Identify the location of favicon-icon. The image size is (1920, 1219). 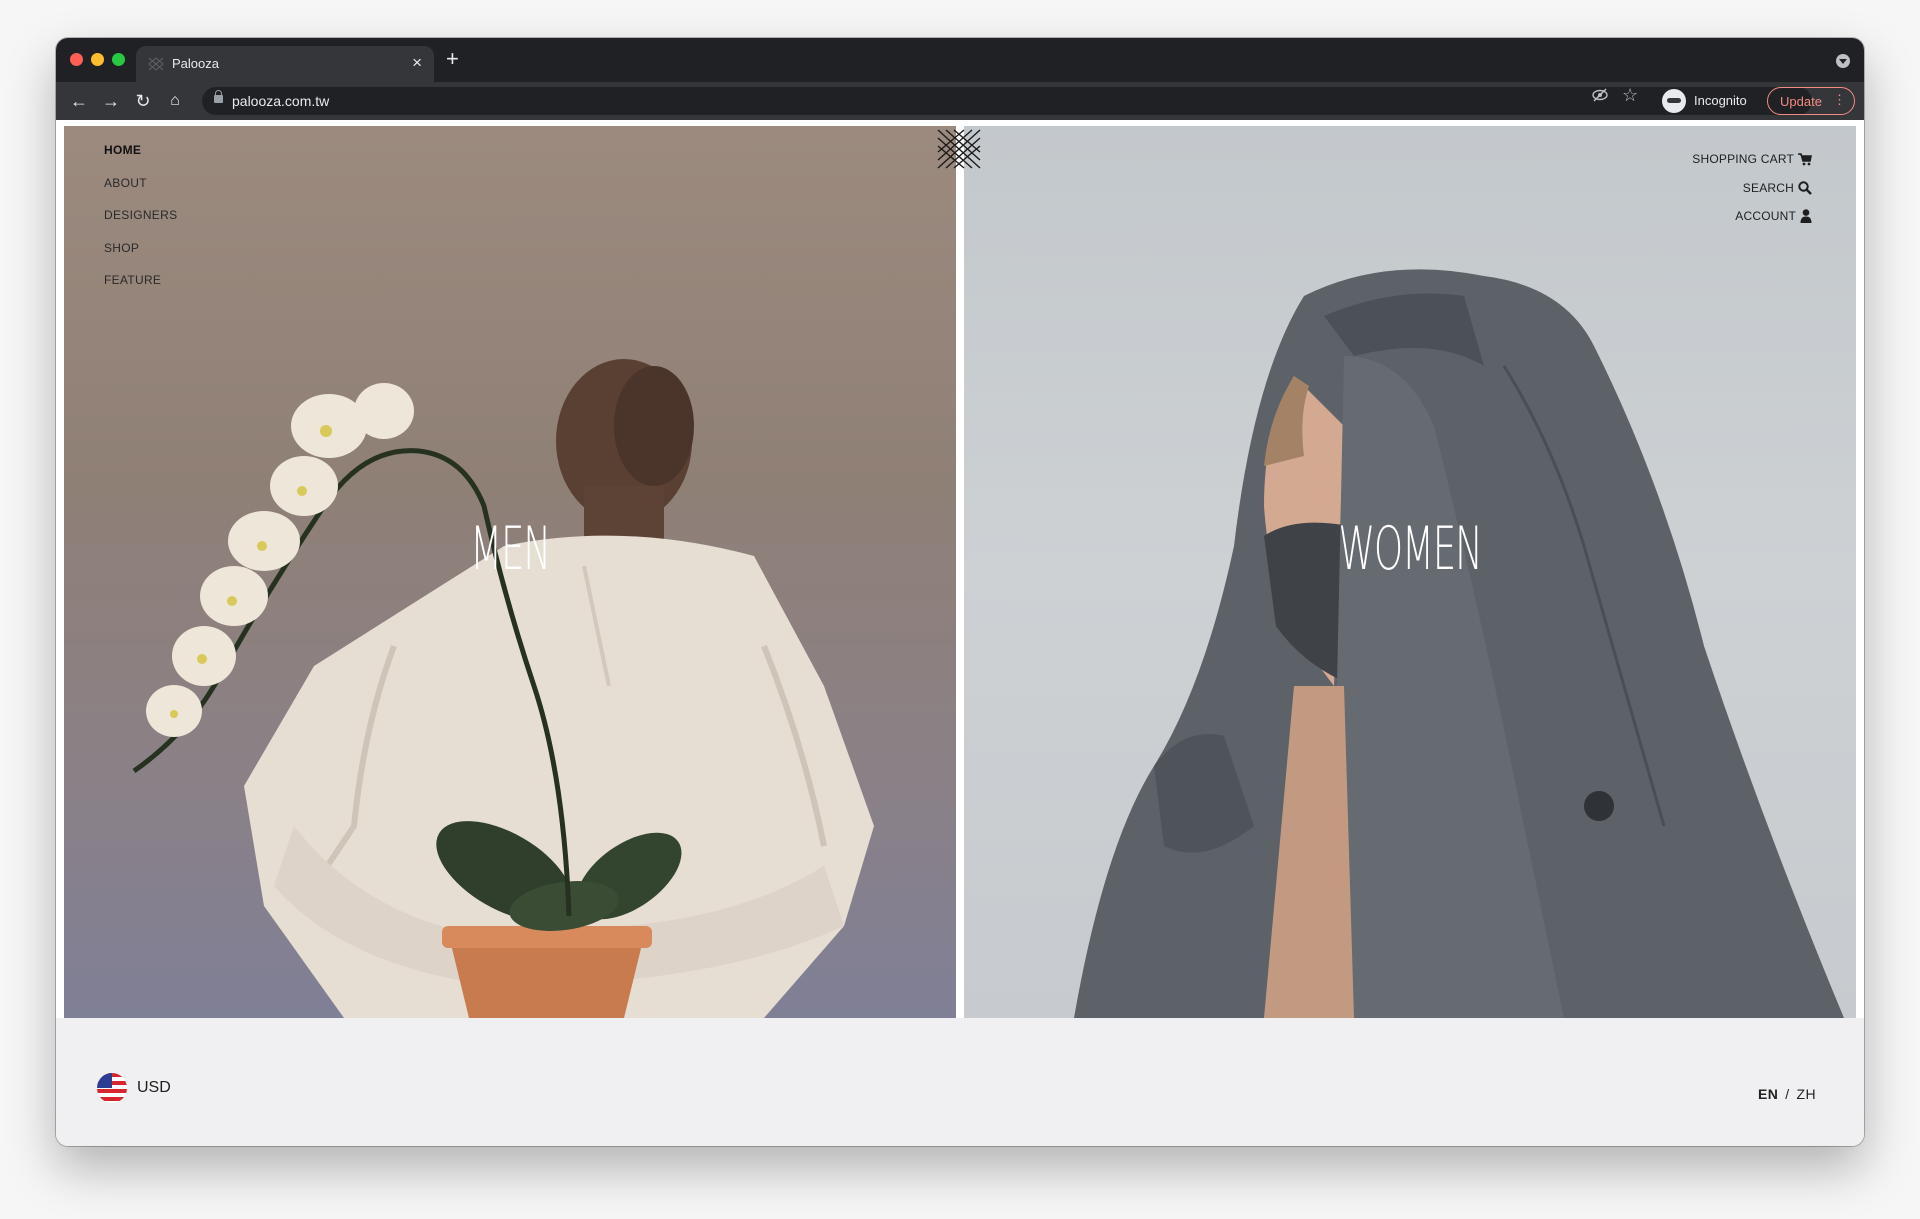
(156, 64).